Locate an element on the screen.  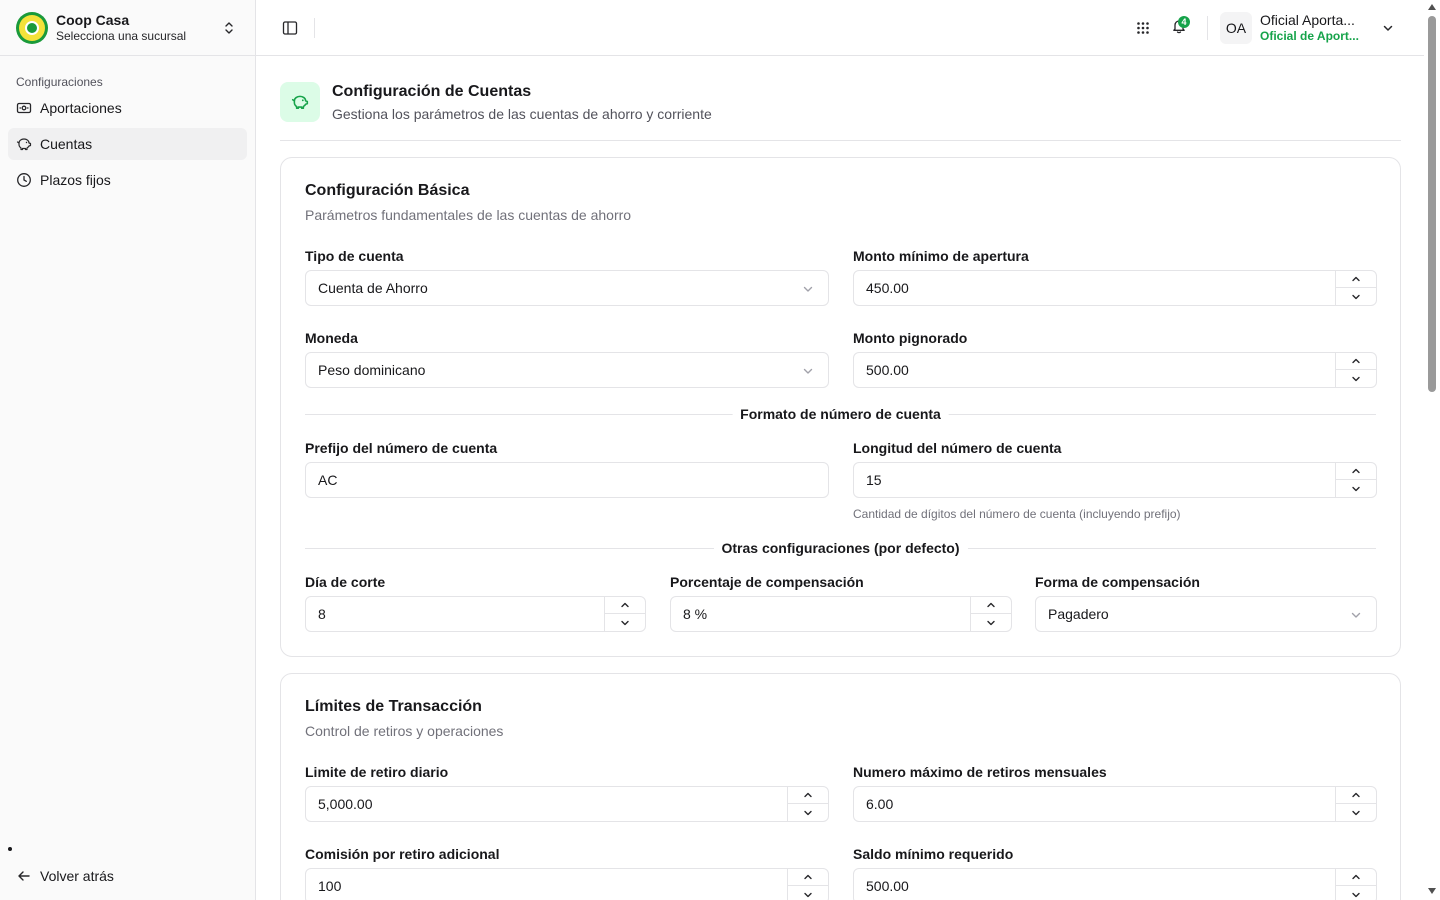
account-type-select: Cuenta de Ahorro is located at coordinates (567, 288).